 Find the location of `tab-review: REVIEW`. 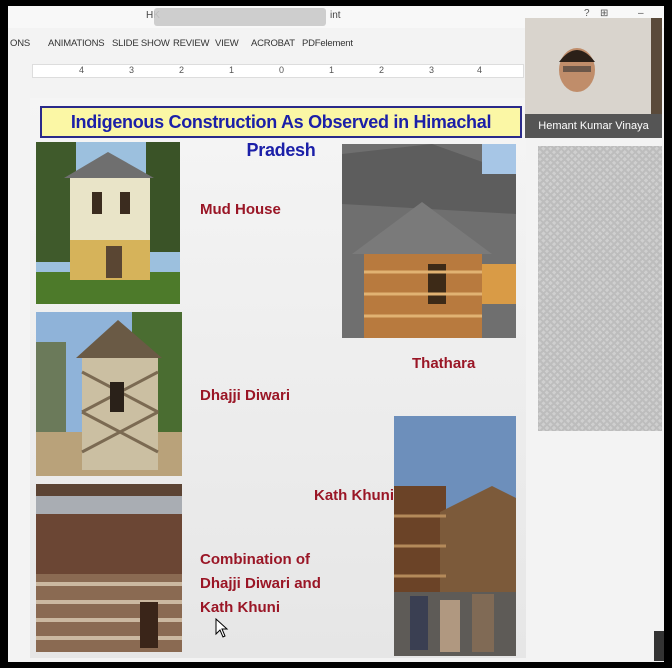

tab-review: REVIEW is located at coordinates (191, 43).